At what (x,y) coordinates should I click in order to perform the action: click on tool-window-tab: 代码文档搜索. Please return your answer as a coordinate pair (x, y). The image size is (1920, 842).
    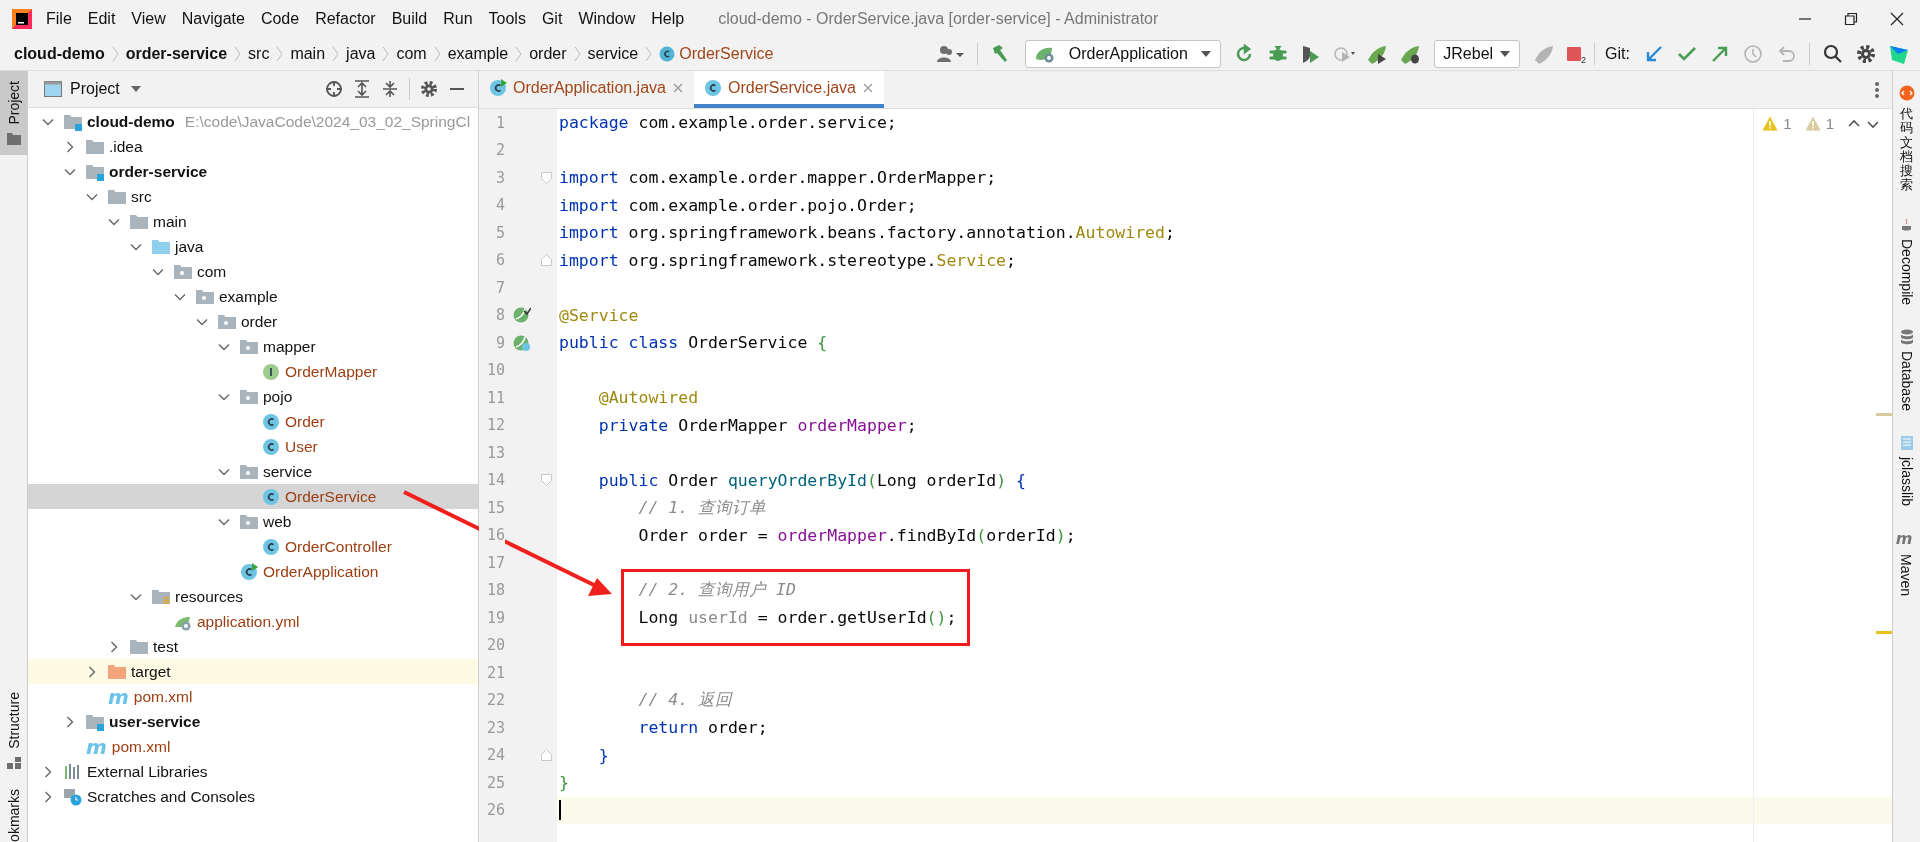
    Looking at the image, I should click on (1906, 139).